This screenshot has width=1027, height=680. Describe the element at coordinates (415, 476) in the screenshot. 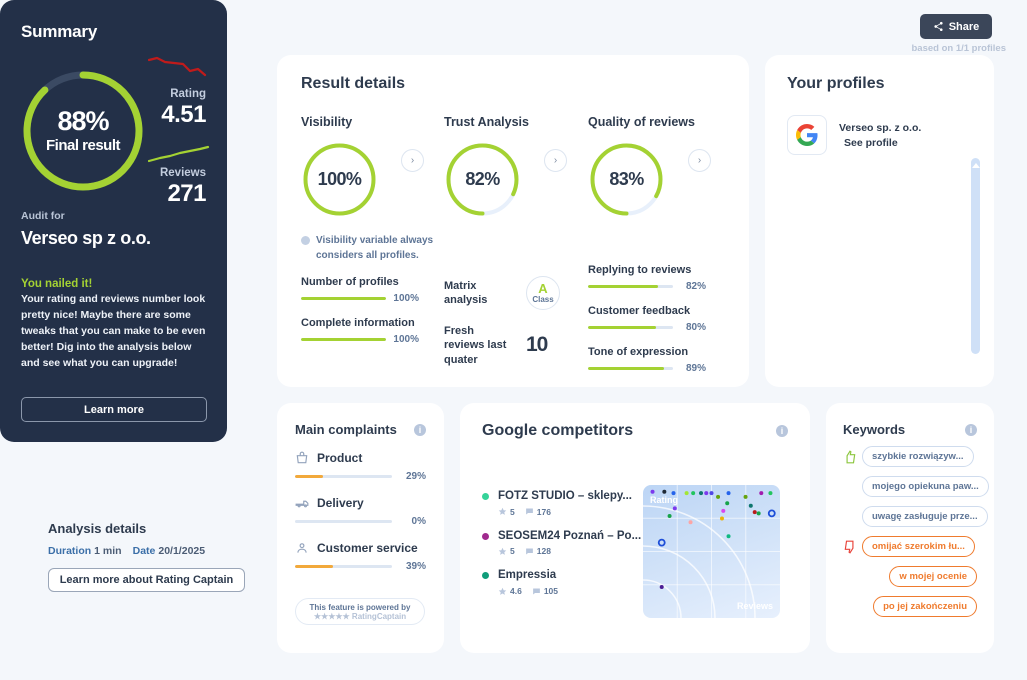

I see `complaint-percent: 29%` at that location.